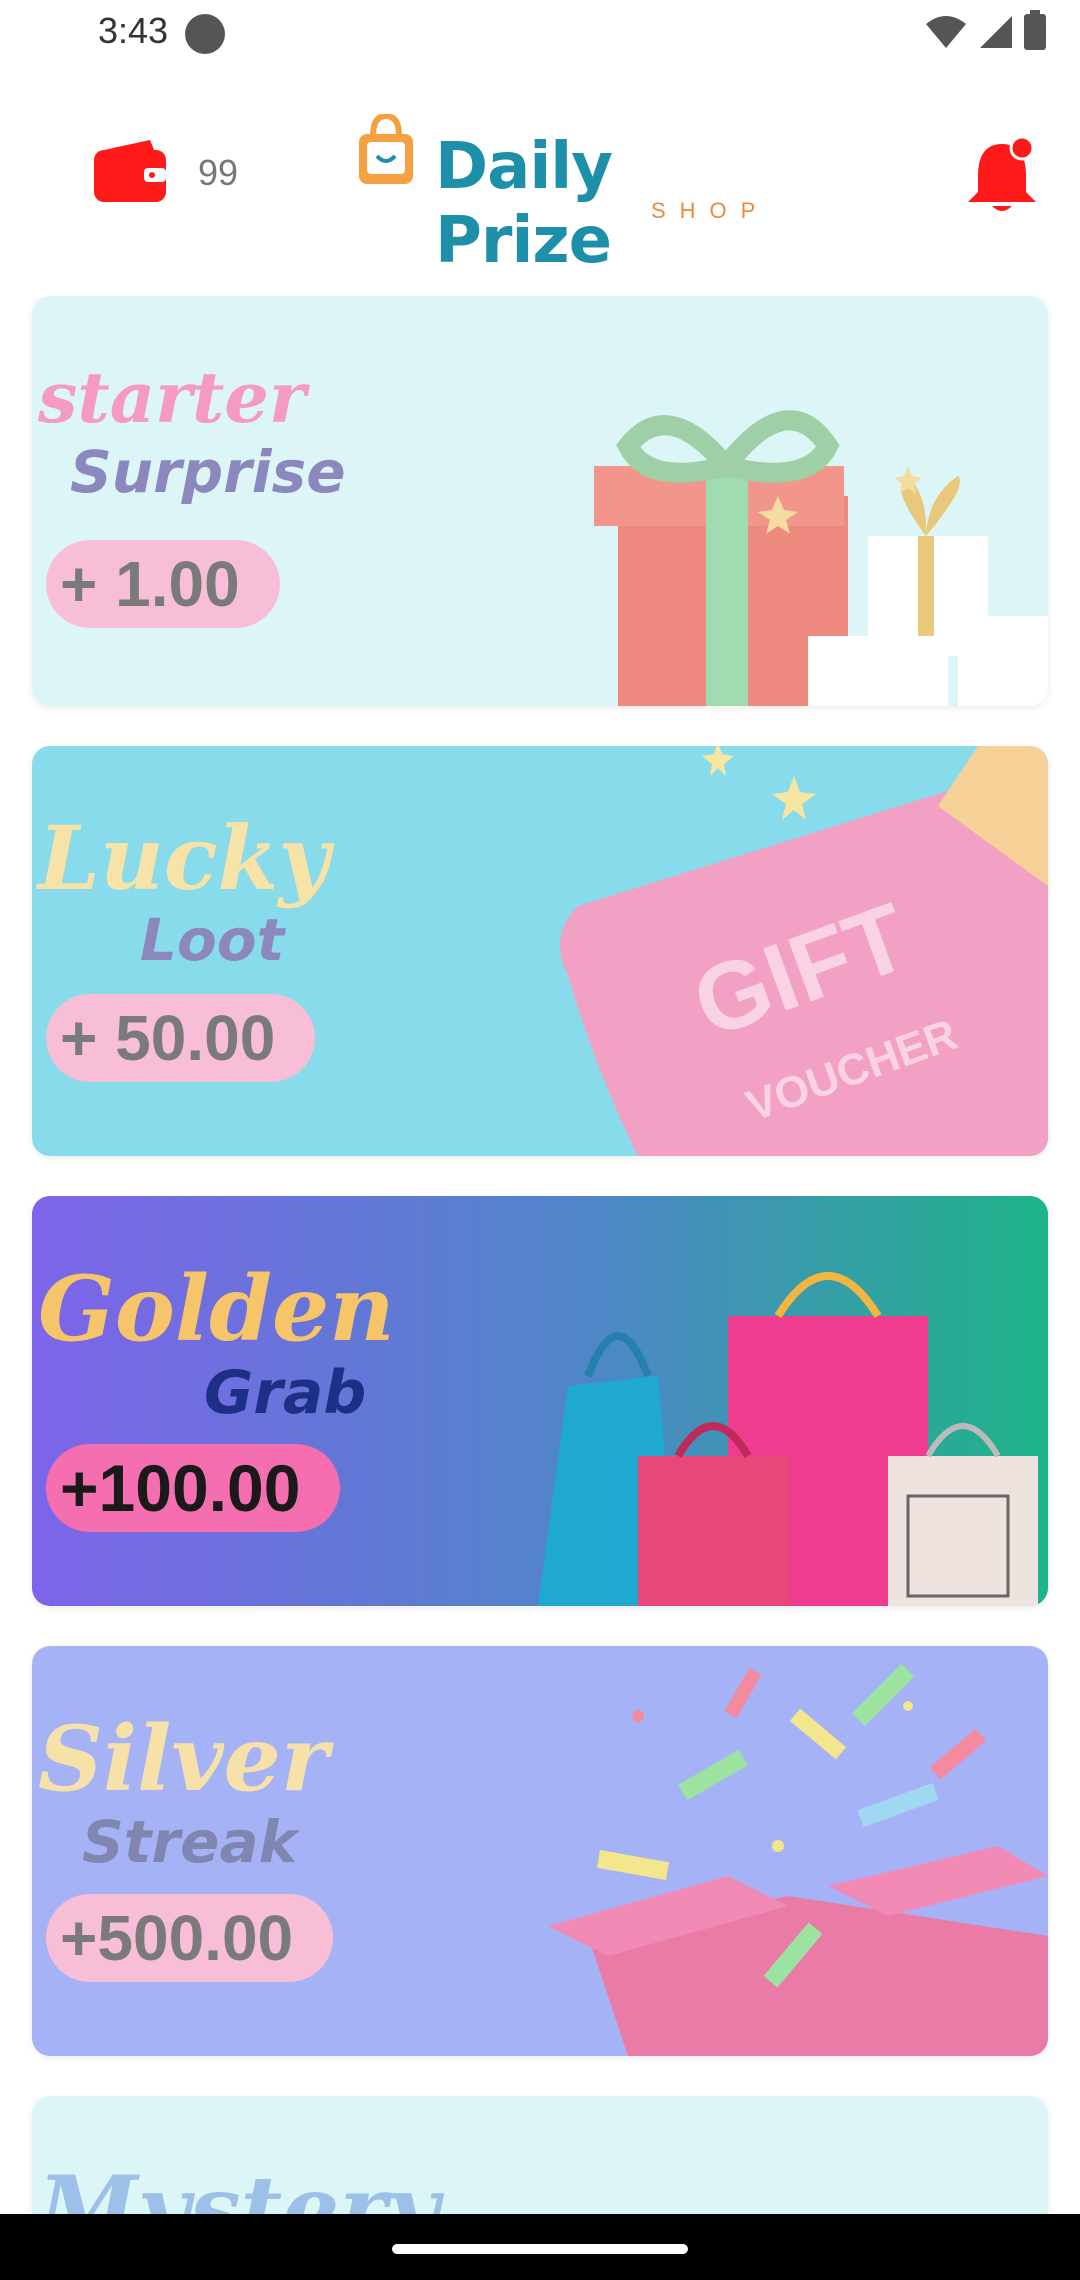 Image resolution: width=1080 pixels, height=2280 pixels. I want to click on app-logo: Daily Prize SHOP, so click(565, 194).